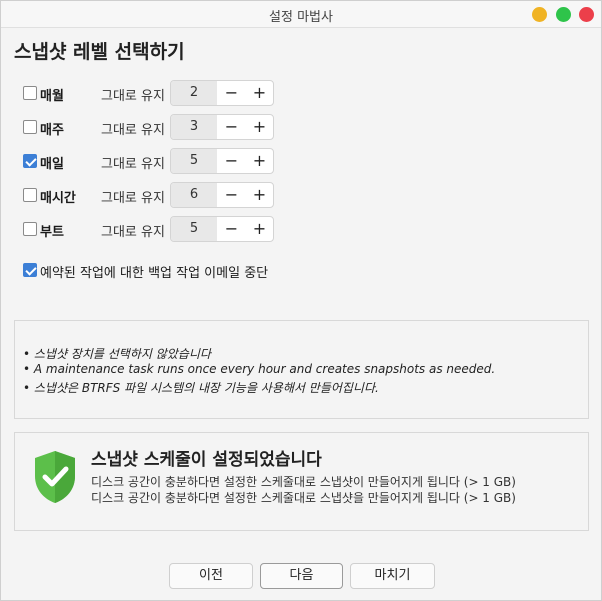  Describe the element at coordinates (30, 161) in the screenshot. I see `daily-checkbox` at that location.